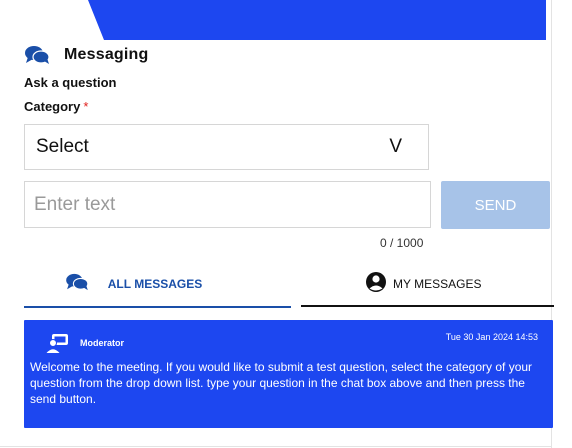  What do you see at coordinates (395, 146) in the screenshot?
I see `dropdown-caret-icon: V` at bounding box center [395, 146].